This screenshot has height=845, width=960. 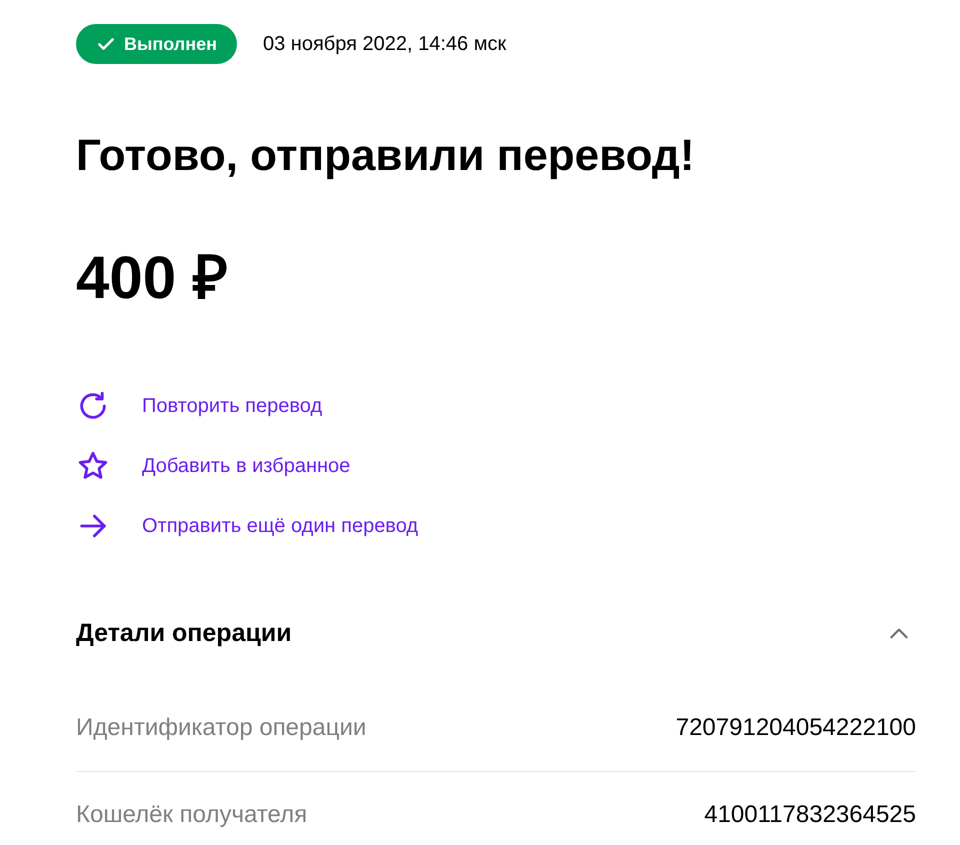 I want to click on detail-label: Кошелёк получателя, so click(x=192, y=815).